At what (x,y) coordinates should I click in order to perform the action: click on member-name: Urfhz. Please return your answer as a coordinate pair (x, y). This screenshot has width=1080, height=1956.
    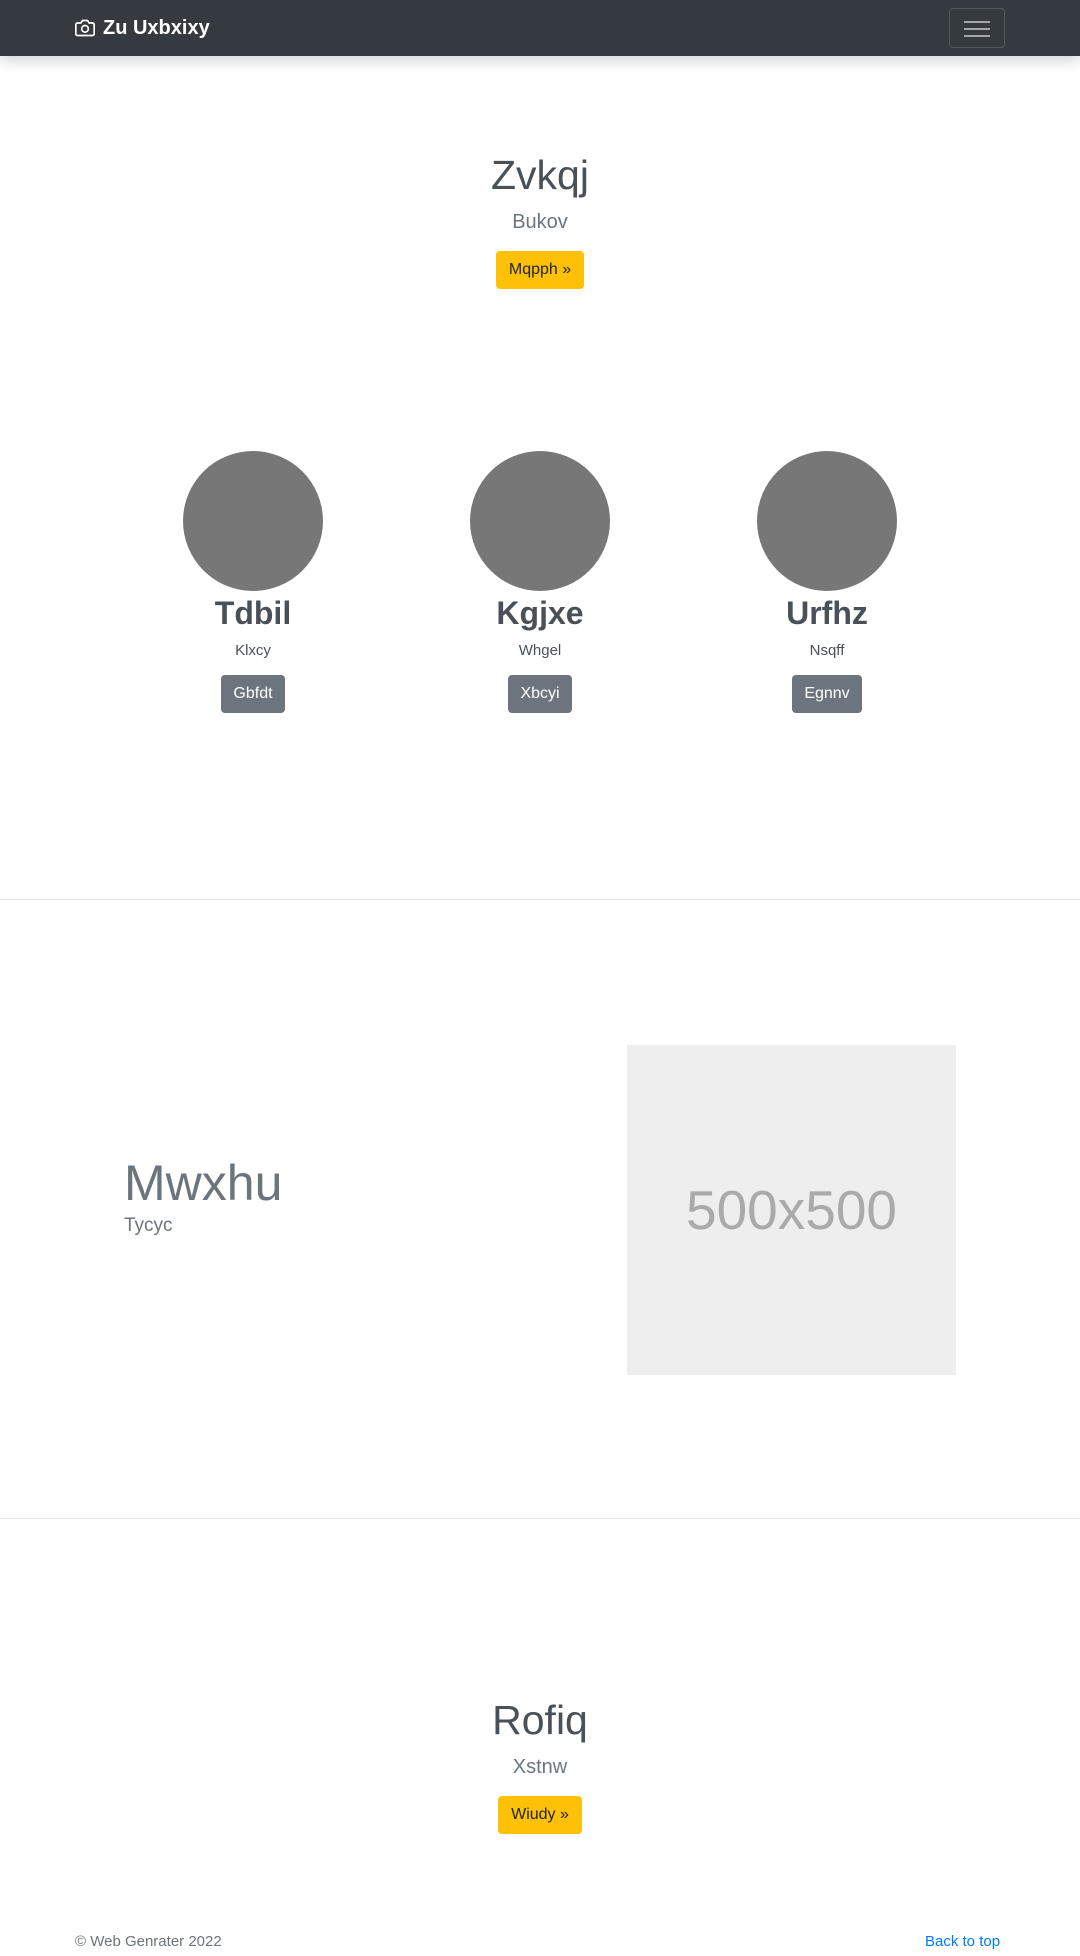
    Looking at the image, I should click on (827, 613).